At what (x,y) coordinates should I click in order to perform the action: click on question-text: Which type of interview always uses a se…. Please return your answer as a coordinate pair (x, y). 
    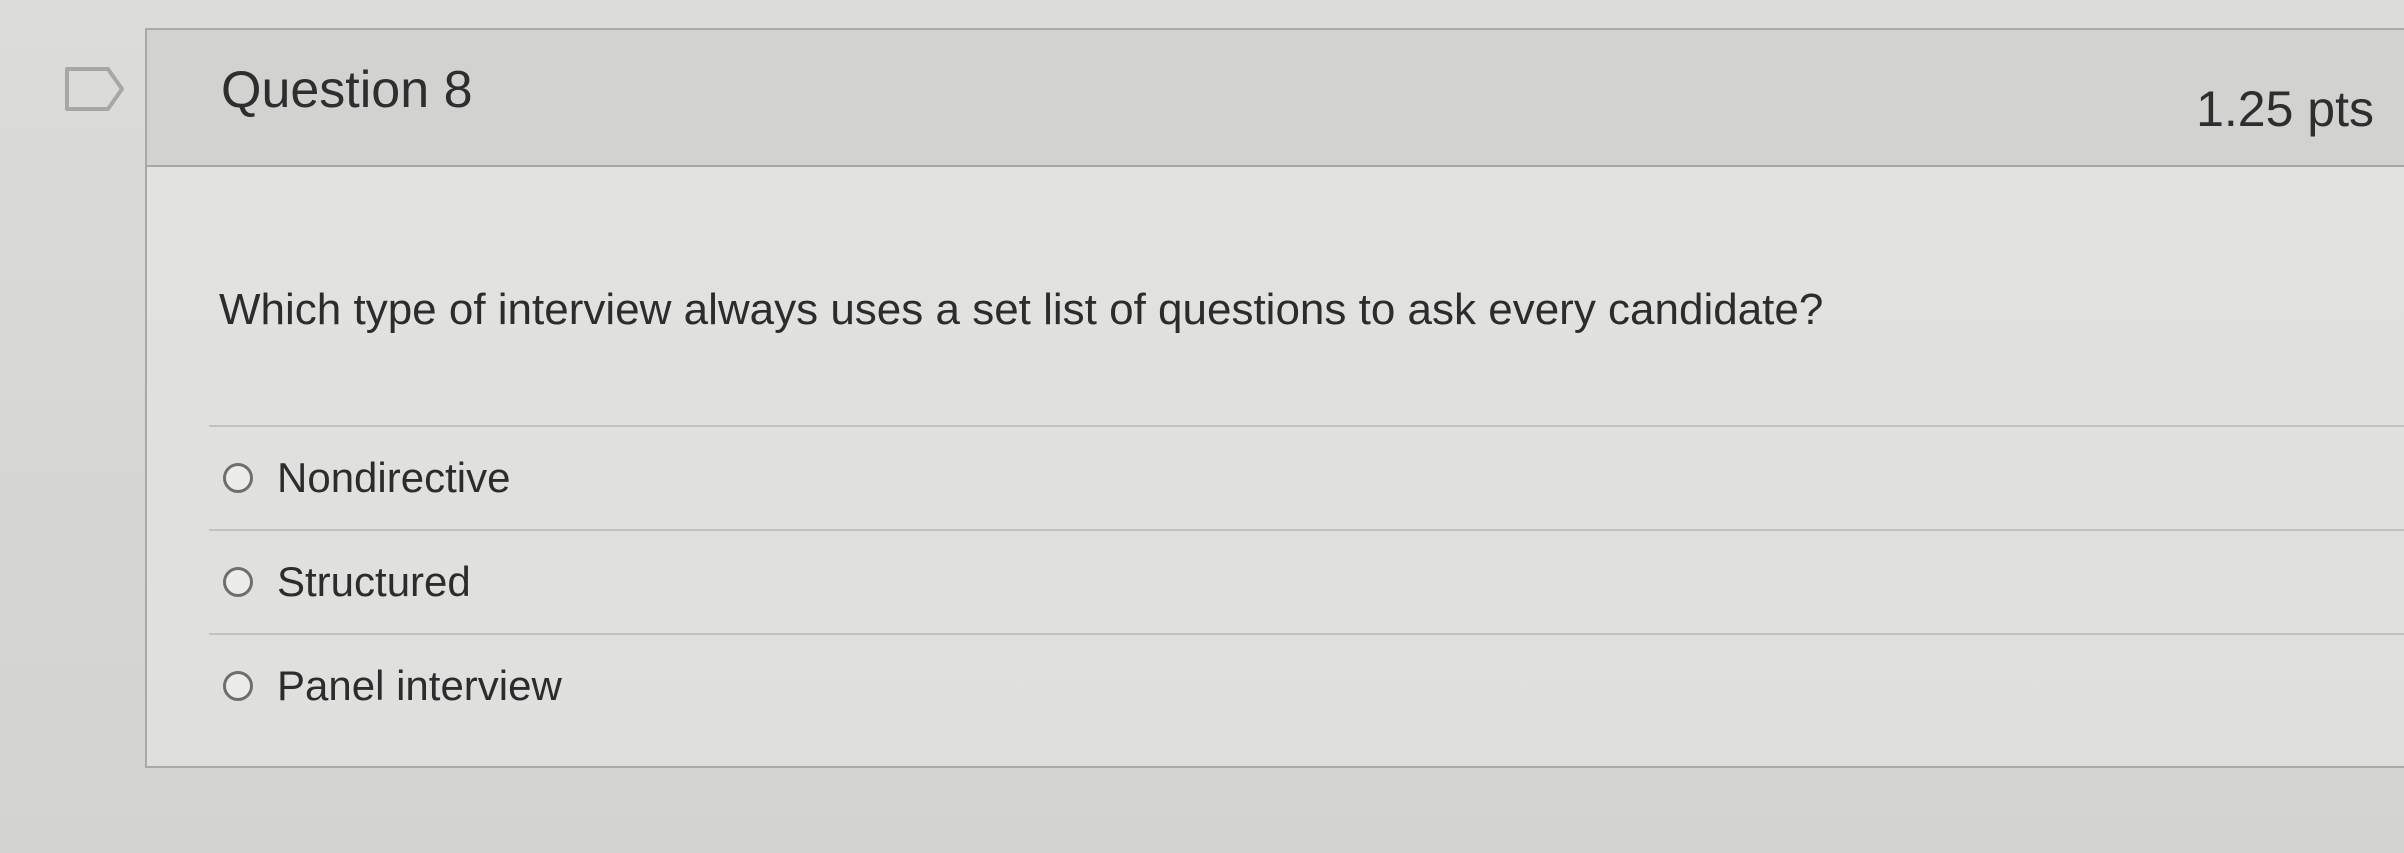
    Looking at the image, I should click on (1021, 309).